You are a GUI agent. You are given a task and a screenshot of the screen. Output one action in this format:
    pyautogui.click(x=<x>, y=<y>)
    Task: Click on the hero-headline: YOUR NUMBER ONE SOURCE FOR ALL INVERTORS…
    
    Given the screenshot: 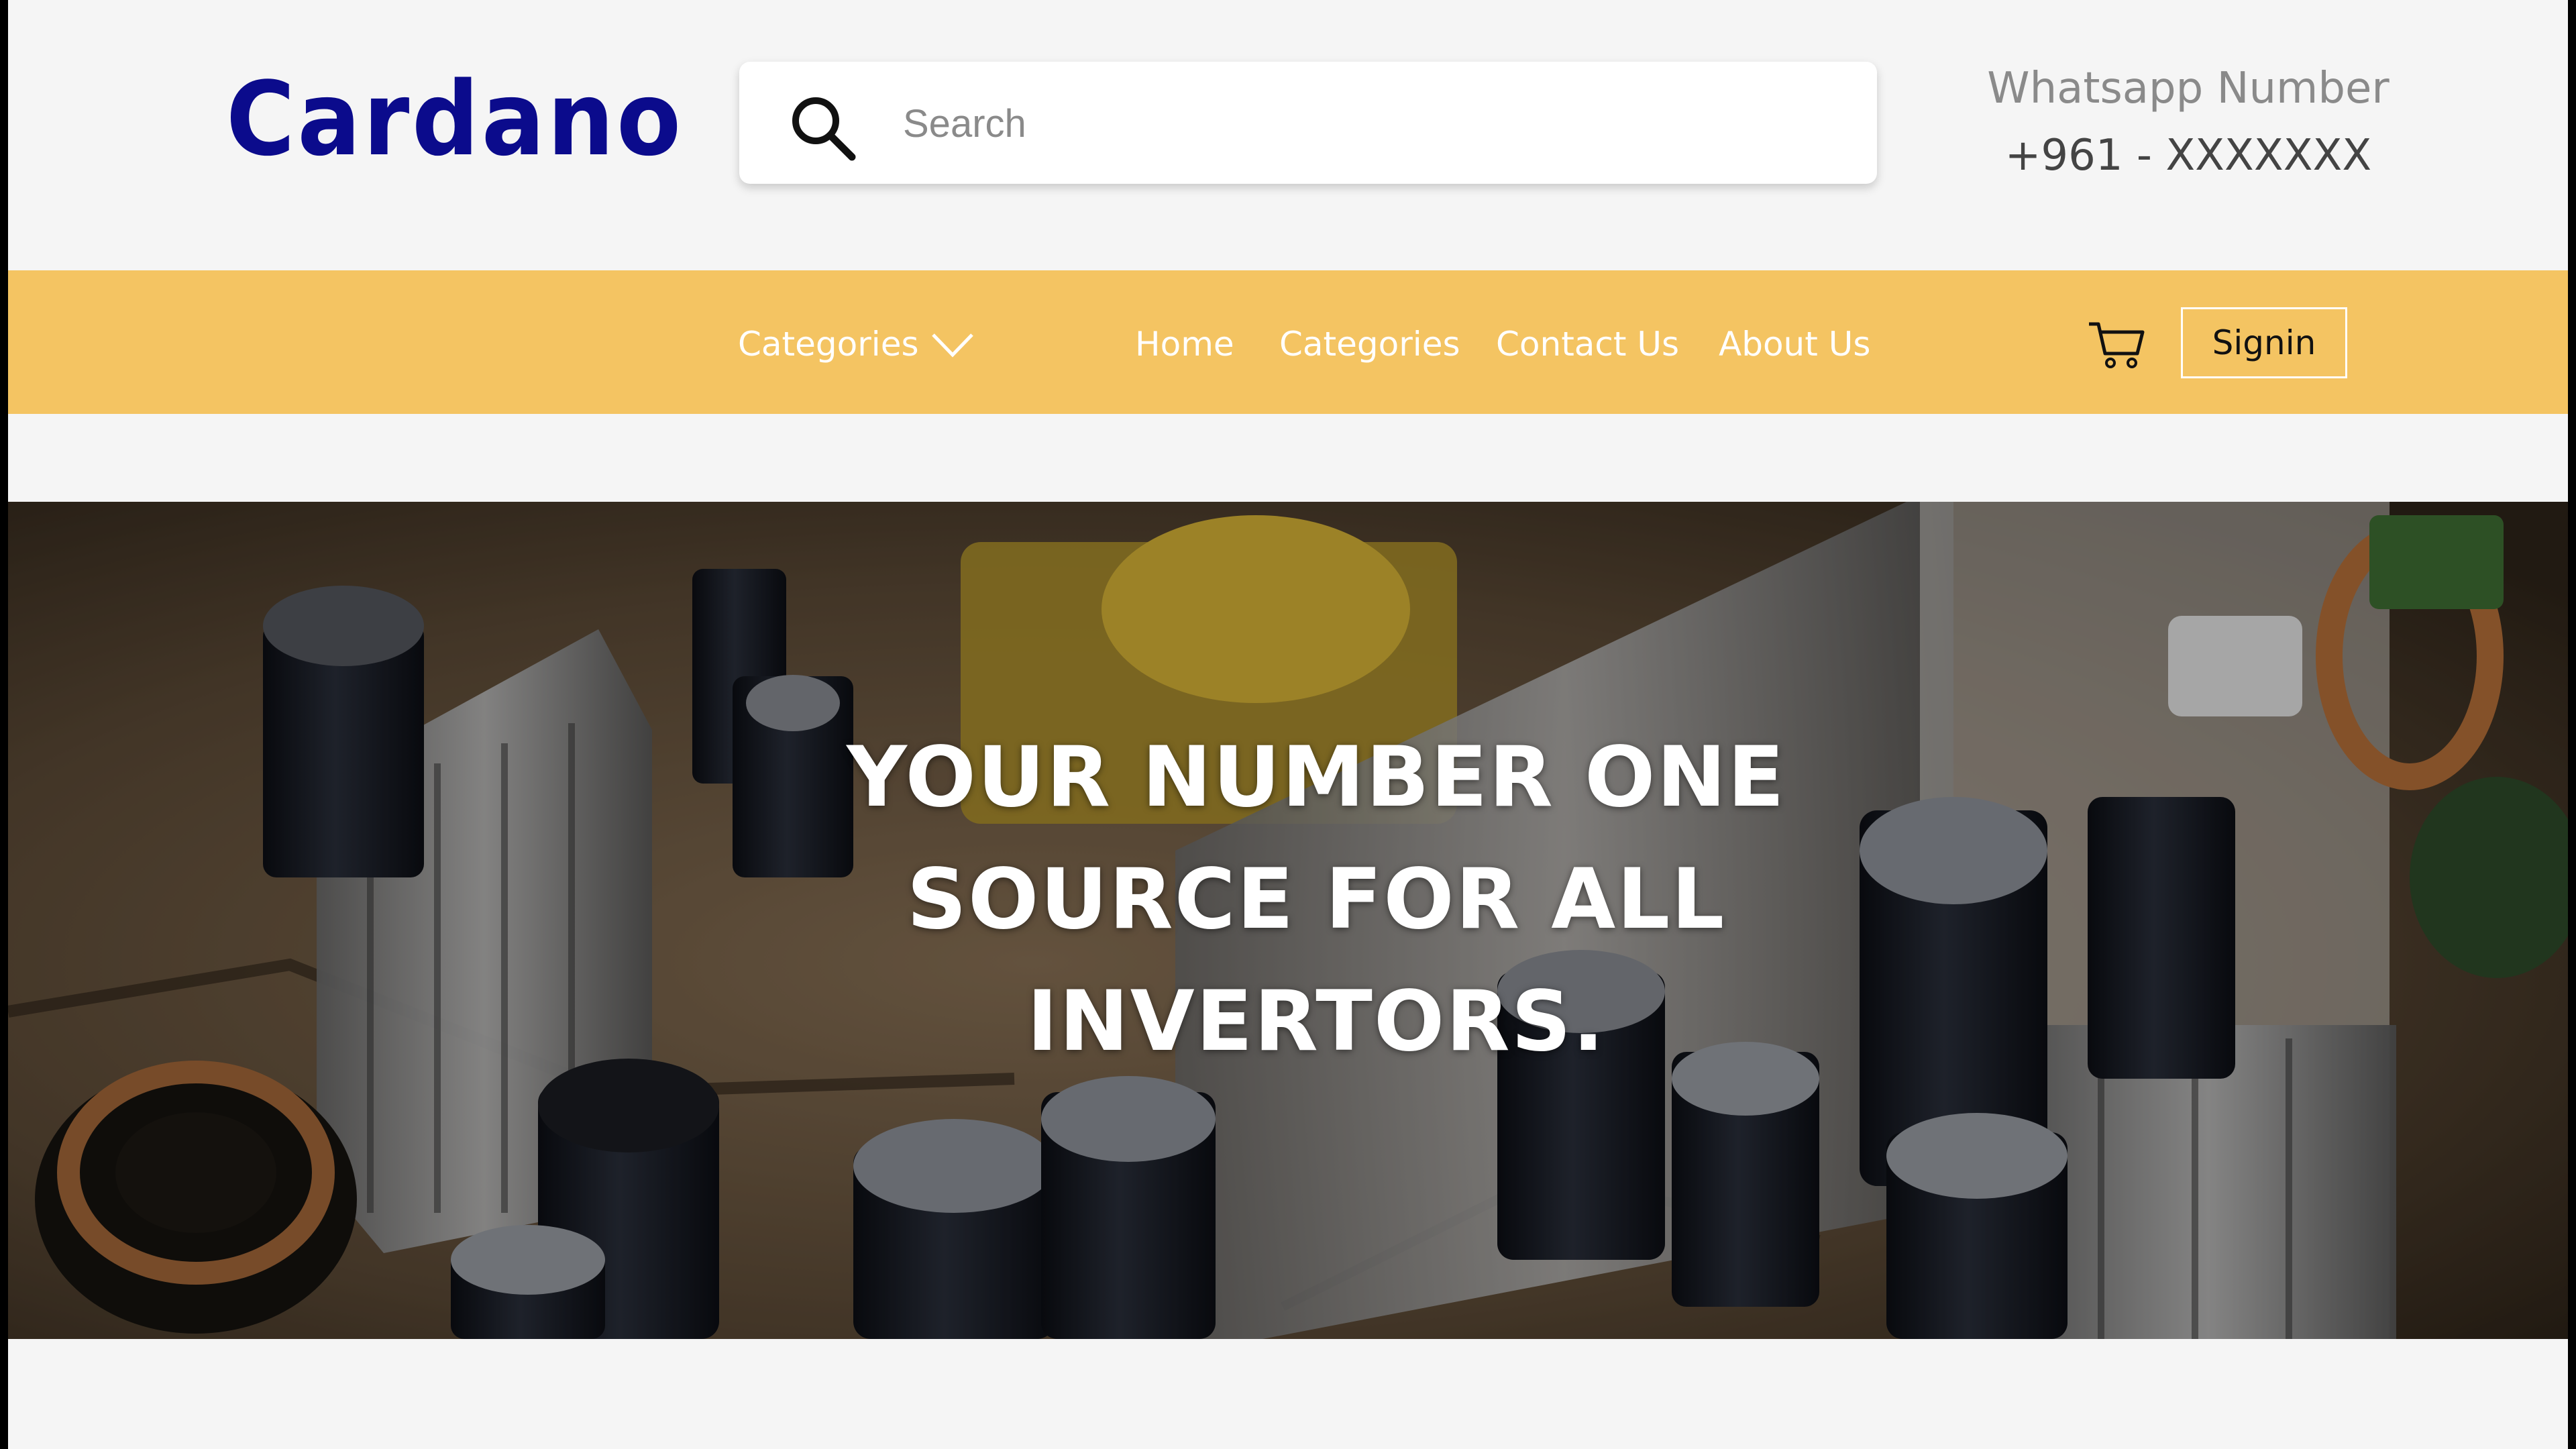 What is the action you would take?
    pyautogui.click(x=1316, y=899)
    